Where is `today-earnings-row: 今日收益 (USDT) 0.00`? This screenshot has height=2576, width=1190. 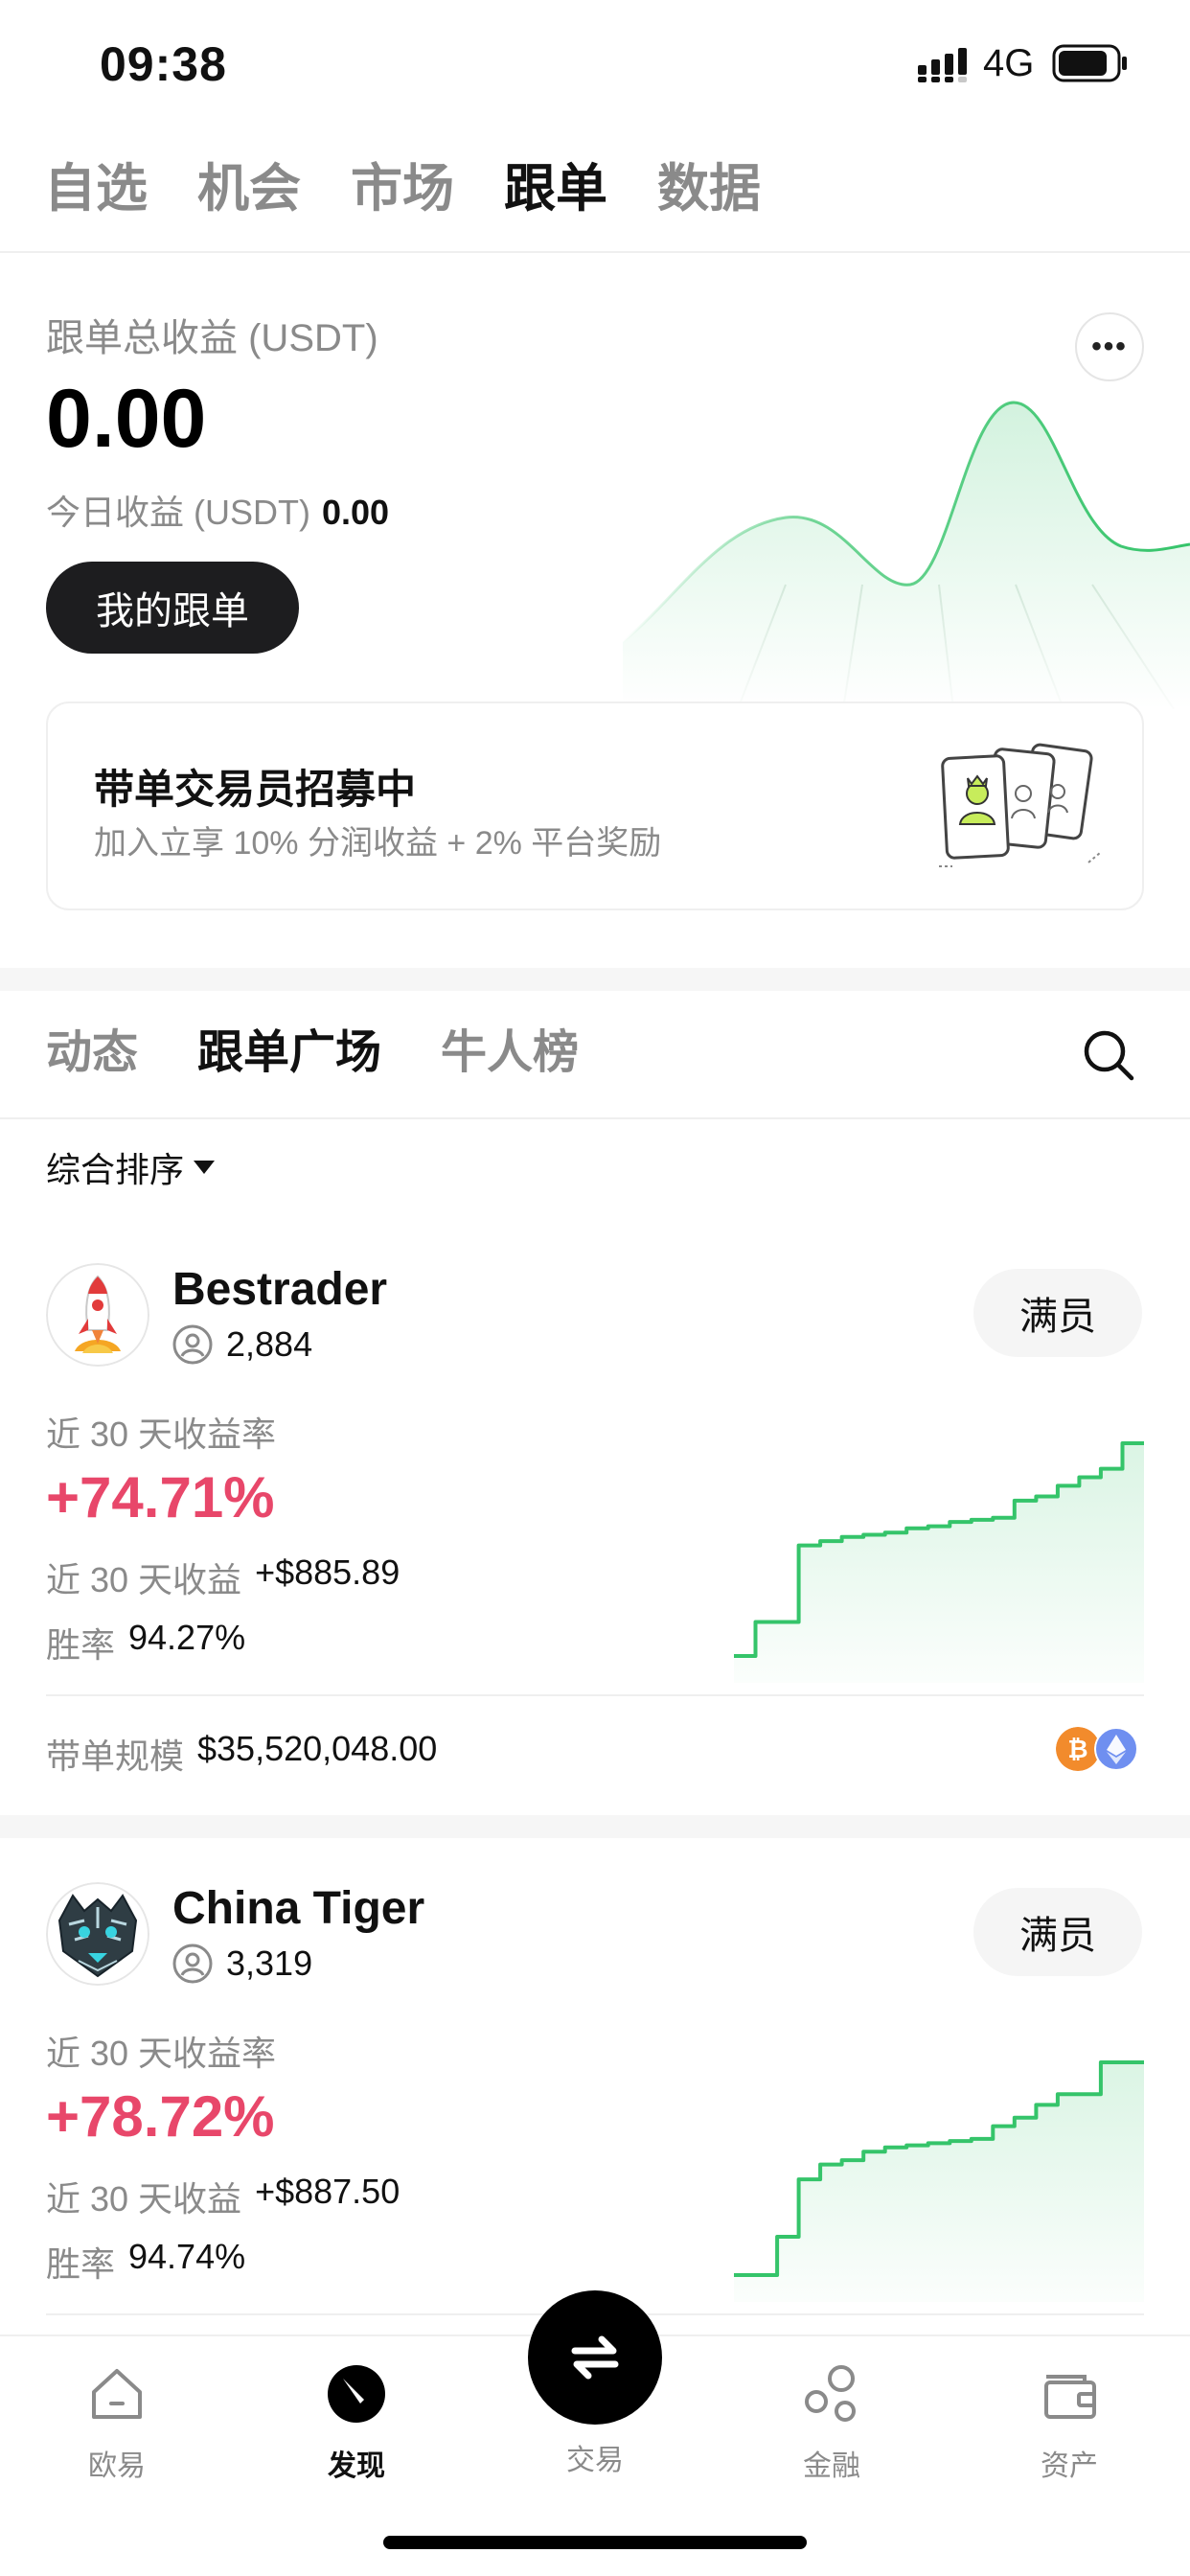 today-earnings-row: 今日收益 (USDT) 0.00 is located at coordinates (218, 510).